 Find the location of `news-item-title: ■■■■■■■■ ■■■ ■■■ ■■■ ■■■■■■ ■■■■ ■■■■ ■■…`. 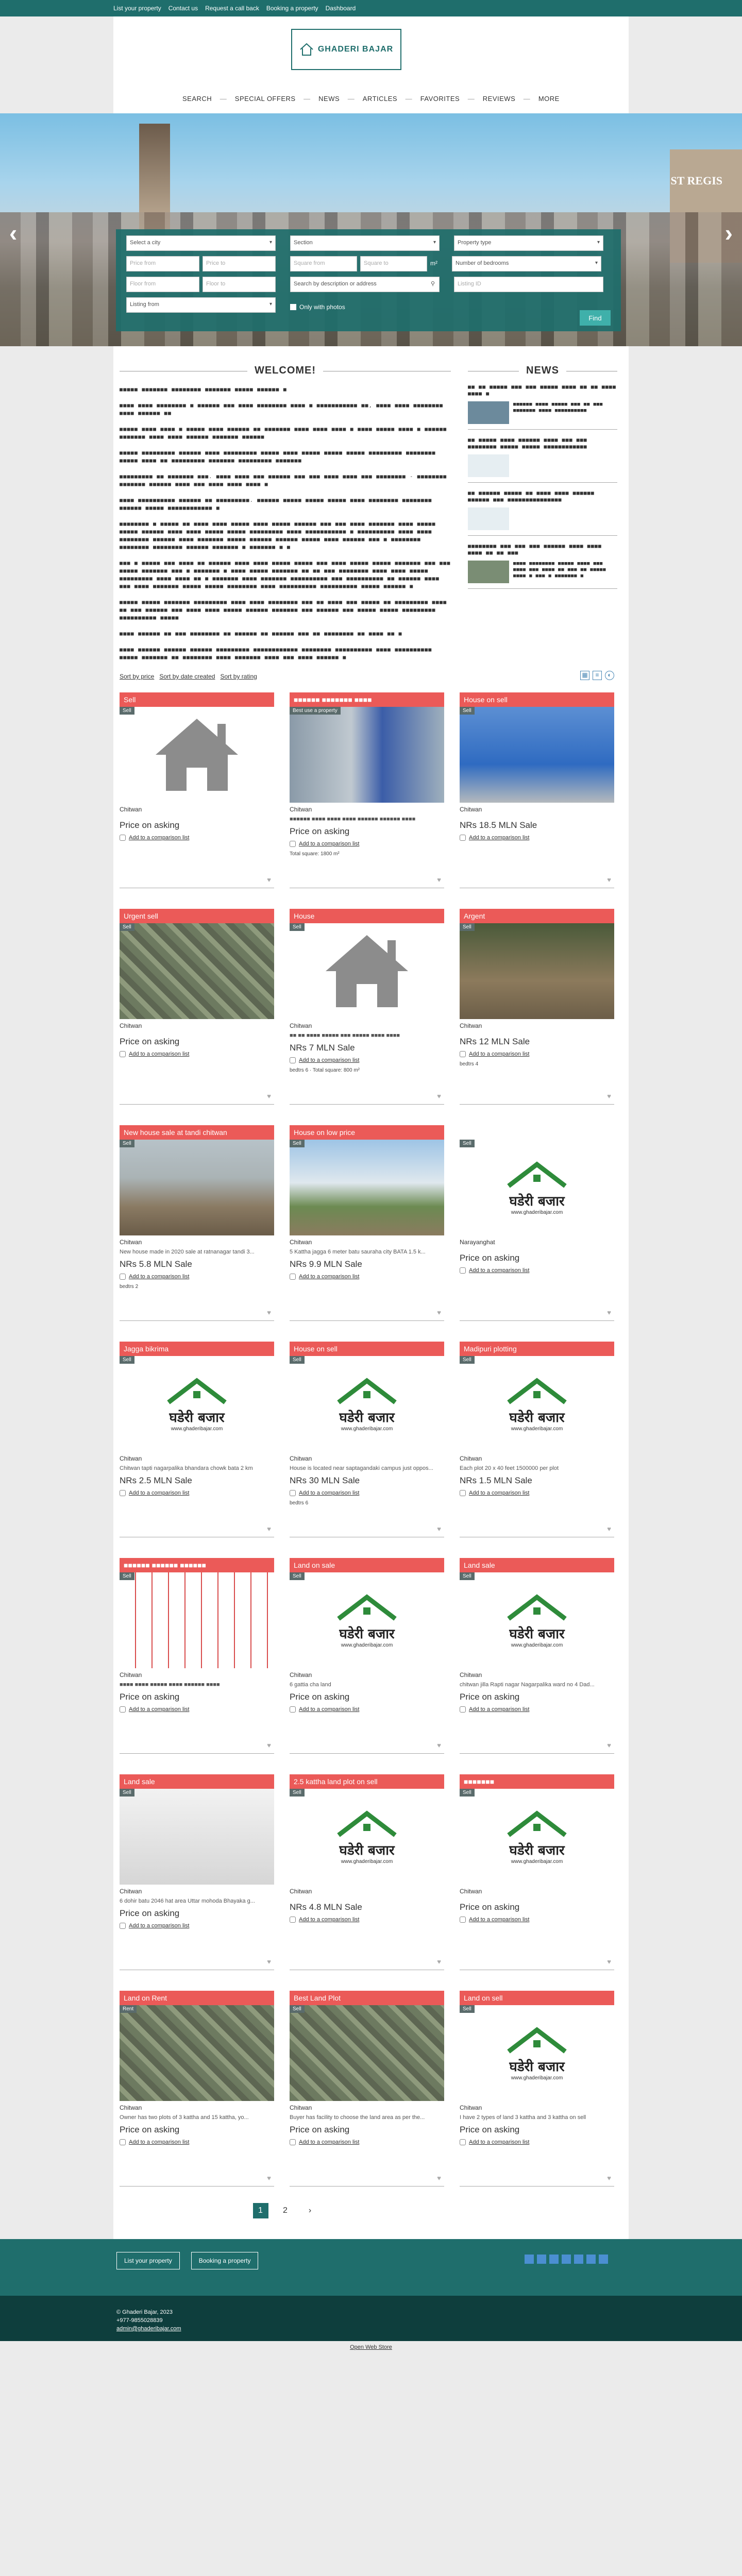

news-item-title: ■■■■■■■■ ■■■ ■■■ ■■■ ■■■■■■ ■■■■ ■■■■ ■■… is located at coordinates (542, 549).